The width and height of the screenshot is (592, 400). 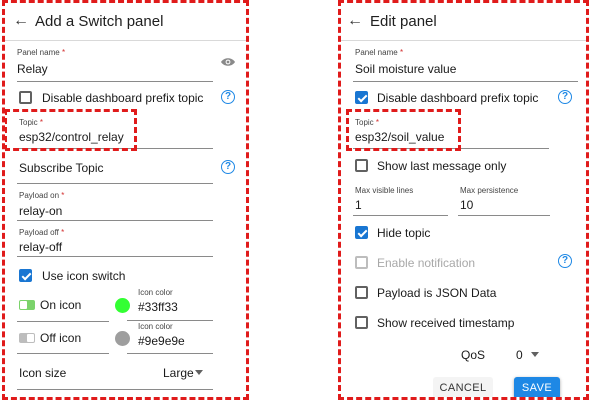 What do you see at coordinates (42, 232) in the screenshot?
I see `payload-off-label: Payload off *` at bounding box center [42, 232].